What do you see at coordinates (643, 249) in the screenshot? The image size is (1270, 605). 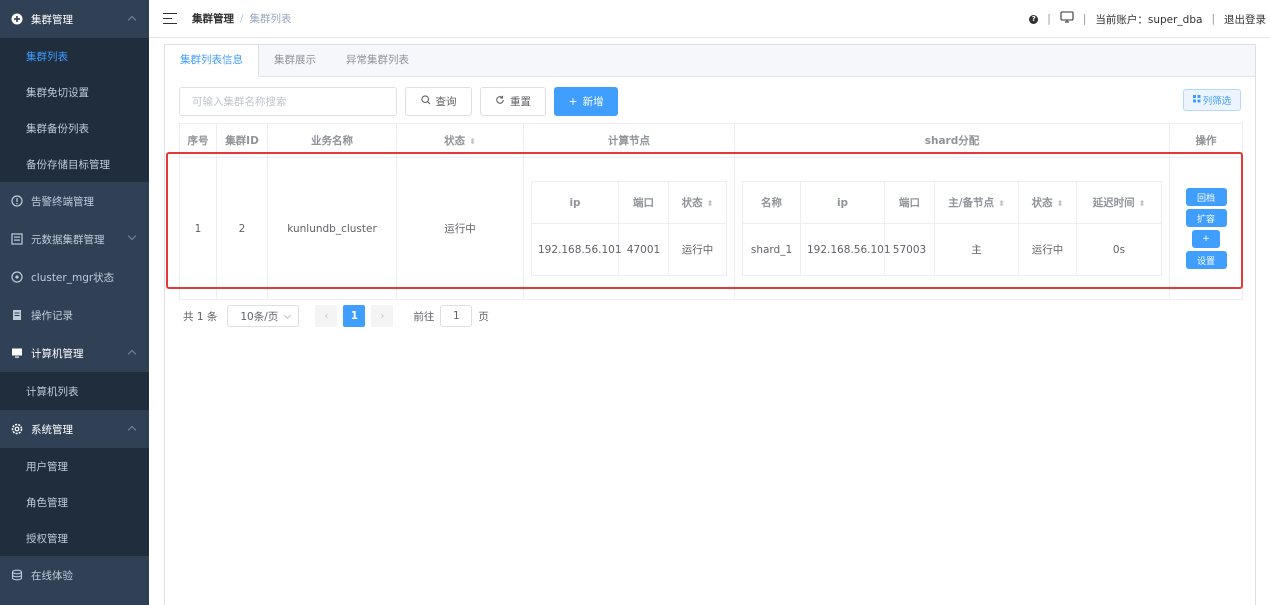 I see `compute-port: 47001` at bounding box center [643, 249].